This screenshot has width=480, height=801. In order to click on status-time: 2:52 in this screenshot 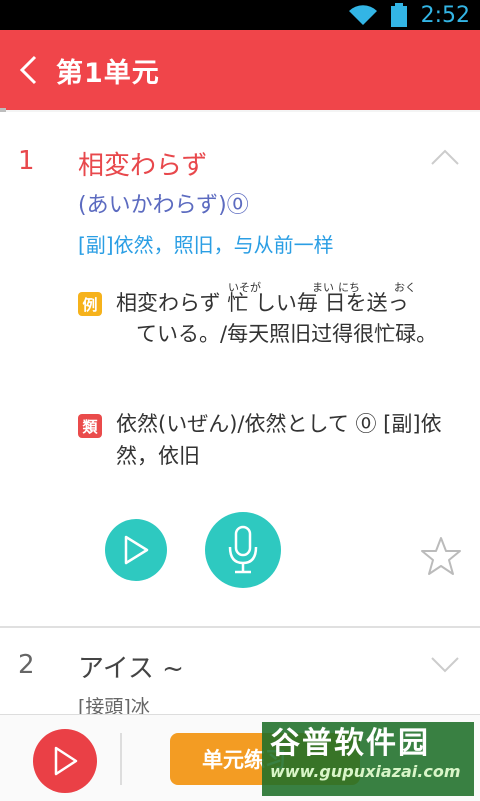, I will do `click(445, 15)`.